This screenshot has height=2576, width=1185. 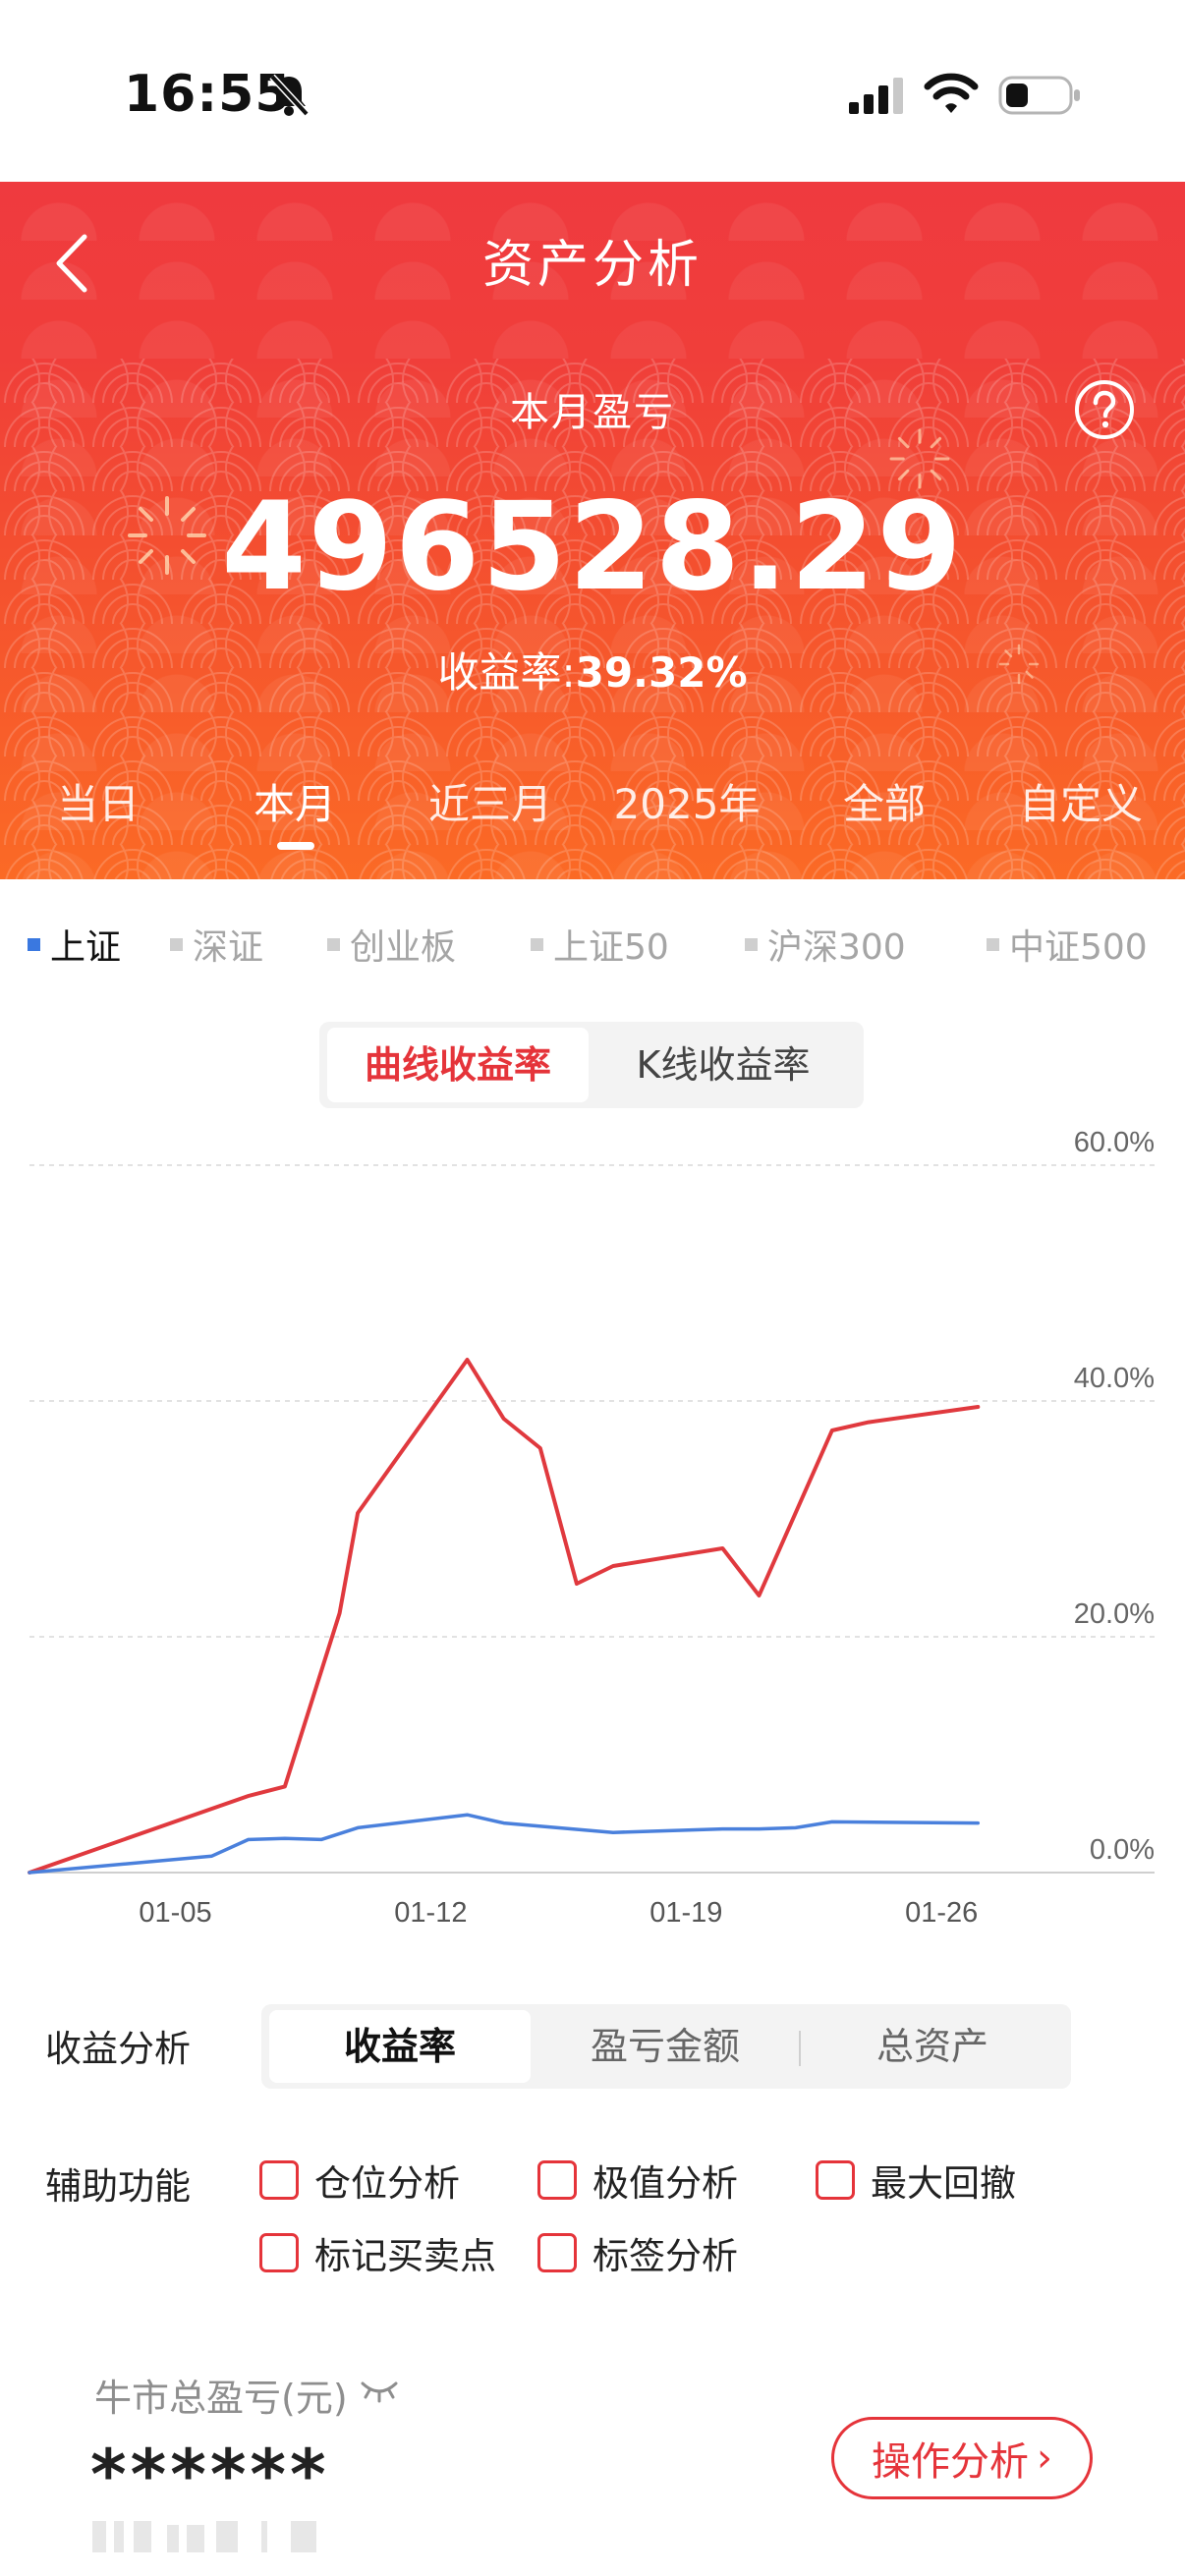 I want to click on aux-label: 最大回撤, so click(x=944, y=2183).